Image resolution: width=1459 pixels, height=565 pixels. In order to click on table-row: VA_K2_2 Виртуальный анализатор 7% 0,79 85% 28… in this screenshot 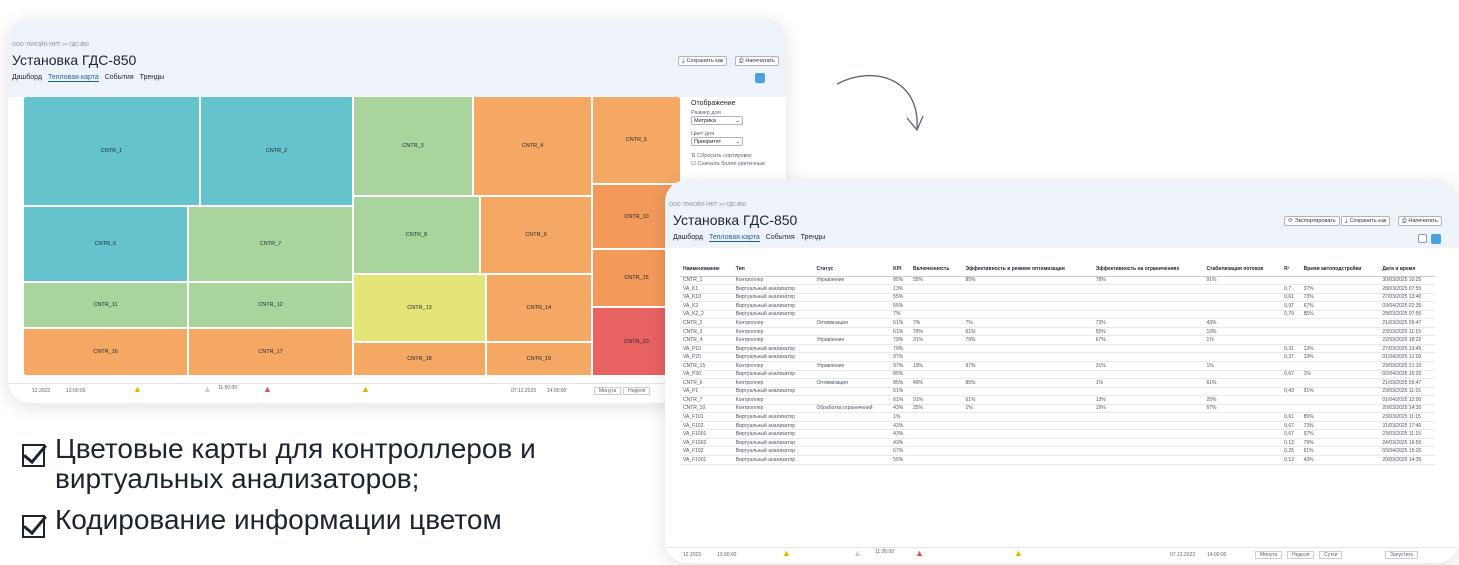, I will do `click(1057, 315)`.